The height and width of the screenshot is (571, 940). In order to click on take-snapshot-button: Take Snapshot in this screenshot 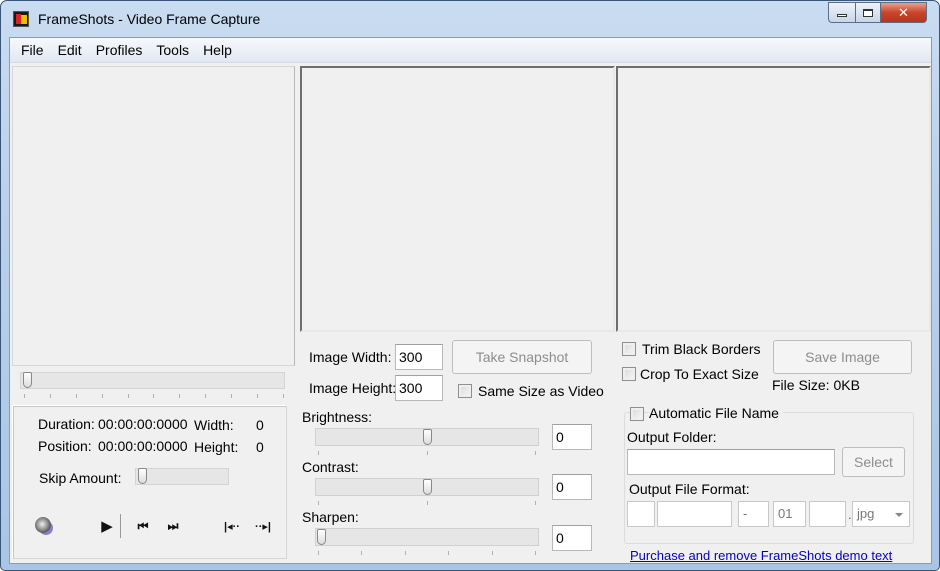, I will do `click(522, 357)`.